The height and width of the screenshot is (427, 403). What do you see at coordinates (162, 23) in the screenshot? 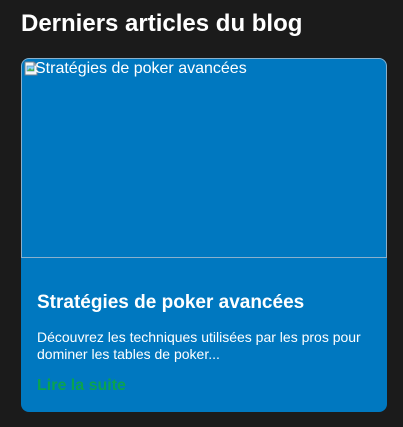
I see `section-title: Derniers articles du blog` at bounding box center [162, 23].